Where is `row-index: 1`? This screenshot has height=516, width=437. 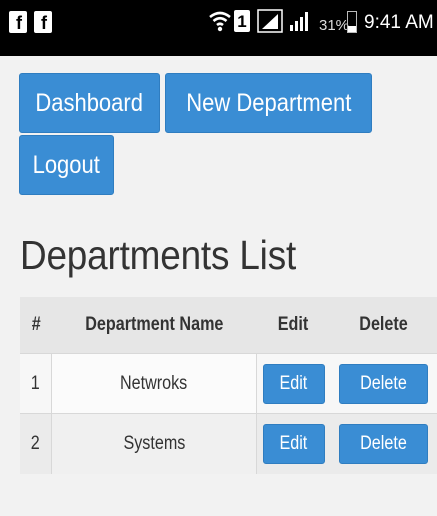 row-index: 1 is located at coordinates (36, 383).